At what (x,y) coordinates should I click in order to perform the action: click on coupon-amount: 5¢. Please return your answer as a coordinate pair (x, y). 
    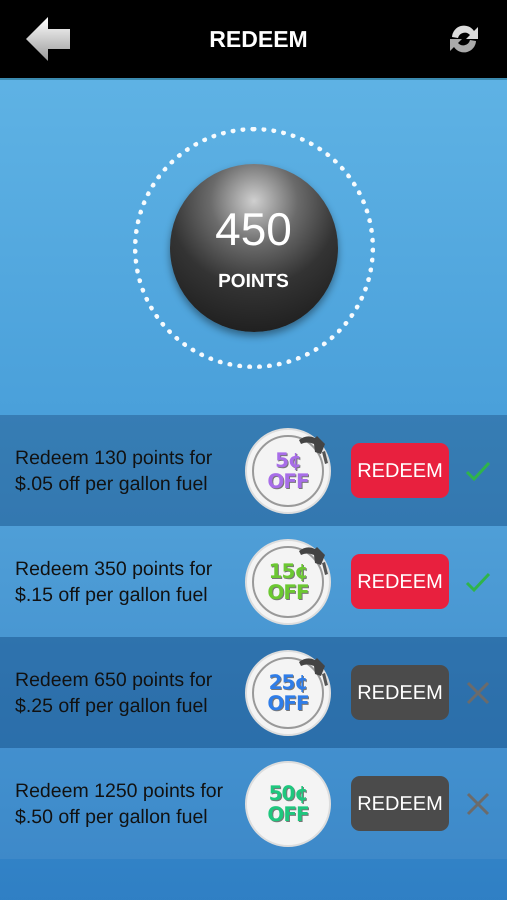
    Looking at the image, I should click on (288, 460).